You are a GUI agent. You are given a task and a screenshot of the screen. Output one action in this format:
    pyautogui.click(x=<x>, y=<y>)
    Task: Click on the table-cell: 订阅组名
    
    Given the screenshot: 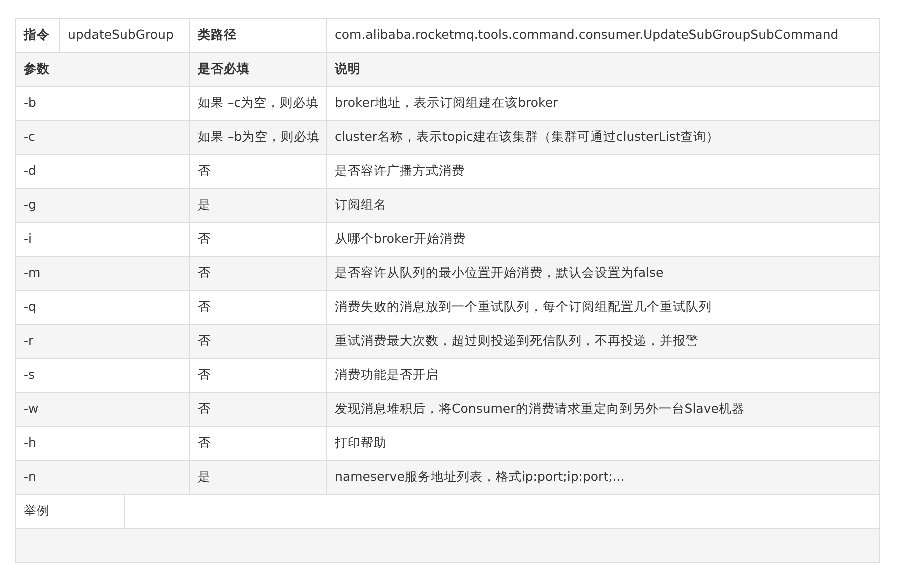 What is the action you would take?
    pyautogui.click(x=603, y=205)
    